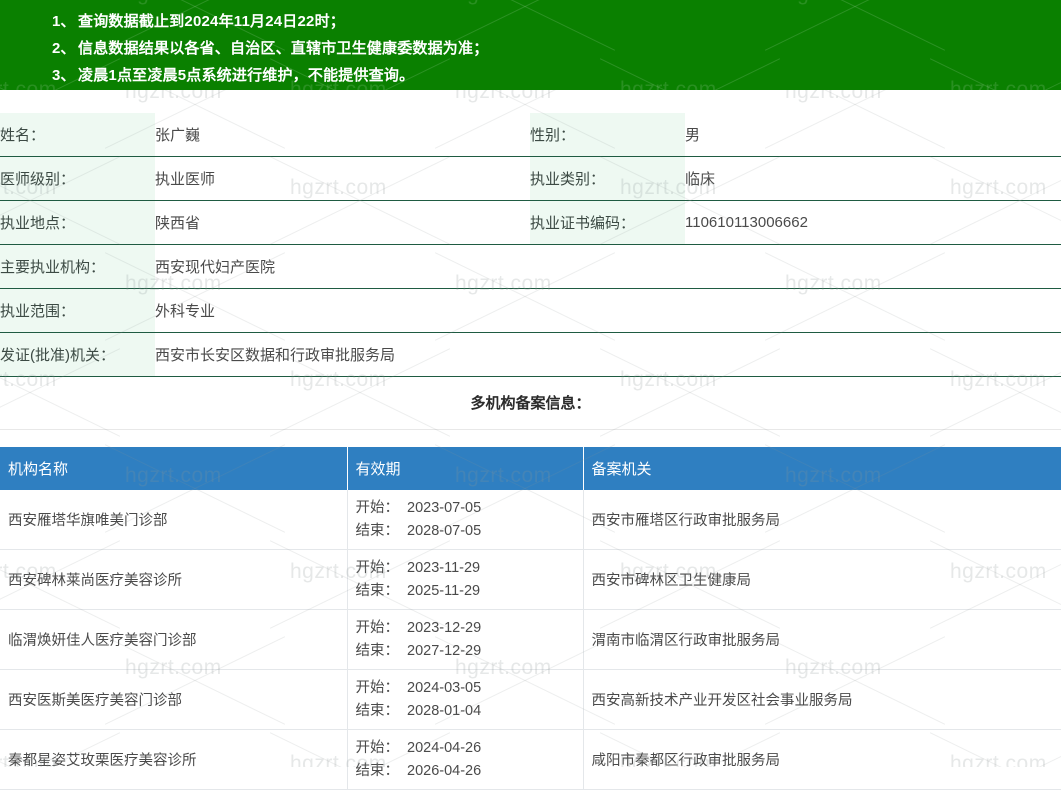 The height and width of the screenshot is (790, 1061). What do you see at coordinates (607, 222) in the screenshot?
I see `info-label-cell: 执业证书编码：` at bounding box center [607, 222].